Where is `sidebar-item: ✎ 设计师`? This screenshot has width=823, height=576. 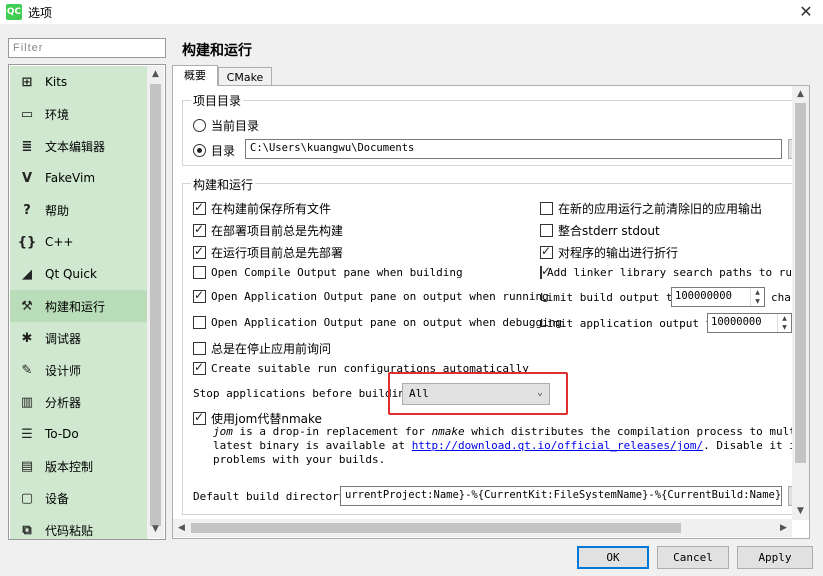
sidebar-item: ✎ 设计师 is located at coordinates (79, 370).